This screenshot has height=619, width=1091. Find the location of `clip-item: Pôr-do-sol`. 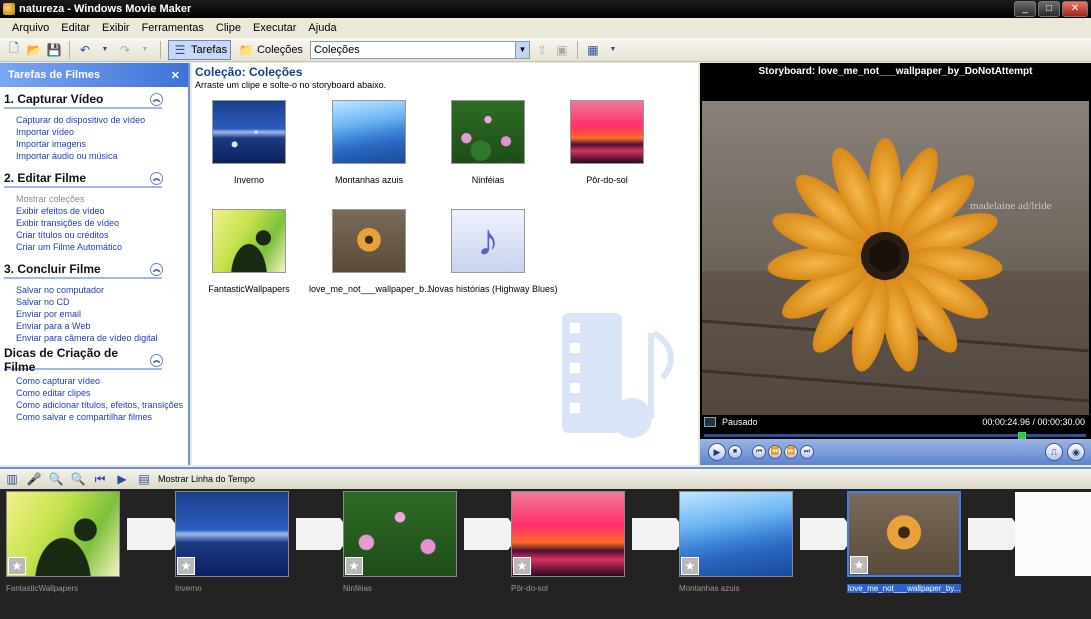

clip-item: Pôr-do-sol is located at coordinates (607, 142).